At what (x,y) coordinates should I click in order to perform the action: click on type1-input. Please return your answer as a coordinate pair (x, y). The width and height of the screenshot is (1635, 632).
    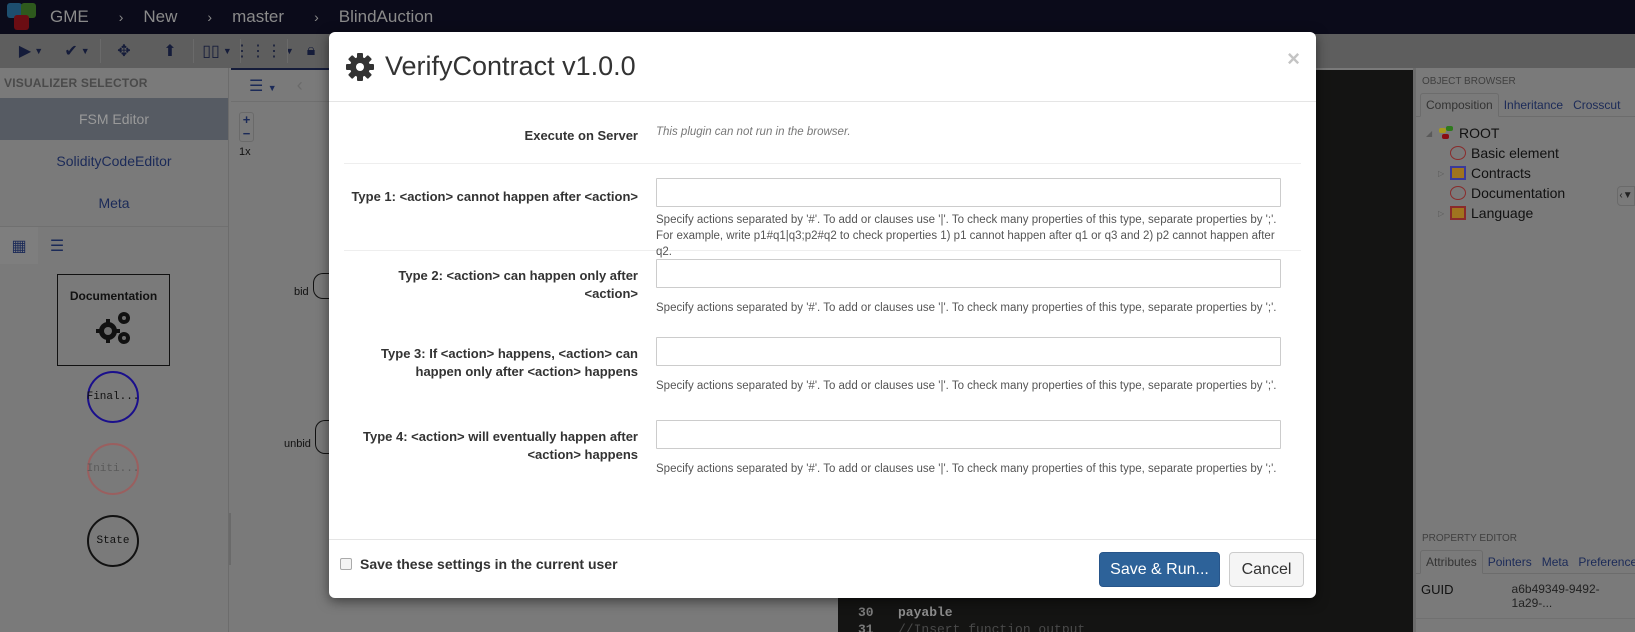
    Looking at the image, I should click on (968, 192).